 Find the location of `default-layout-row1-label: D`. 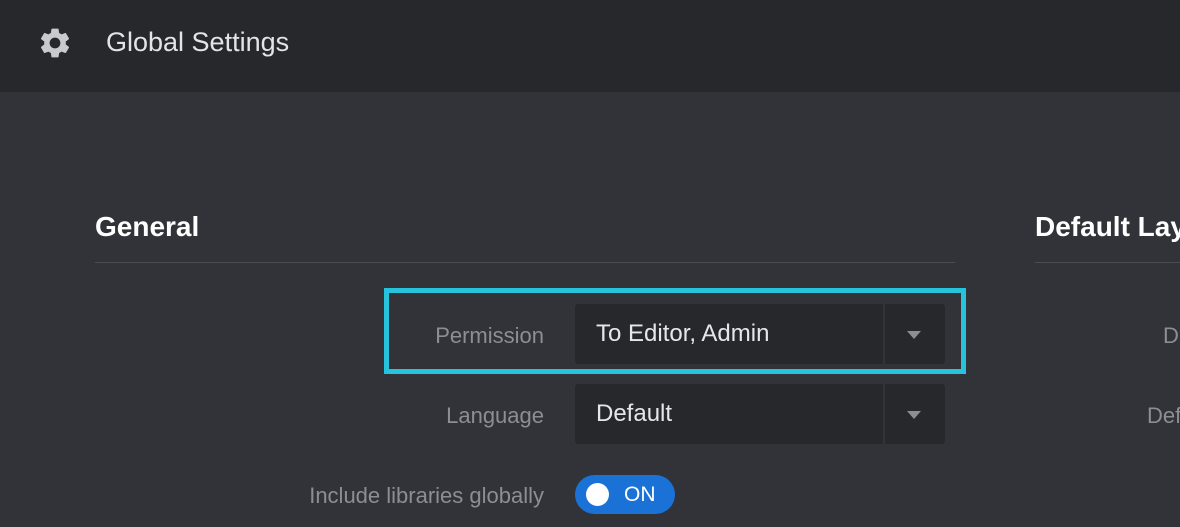

default-layout-row1-label: D is located at coordinates (1171, 335).